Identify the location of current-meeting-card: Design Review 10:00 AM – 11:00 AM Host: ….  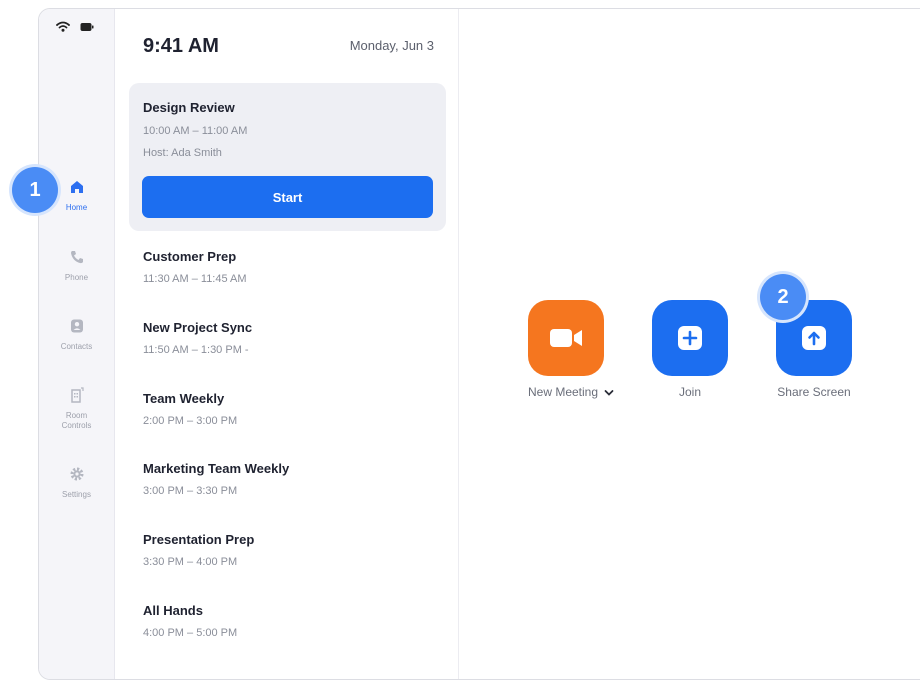
(287, 157).